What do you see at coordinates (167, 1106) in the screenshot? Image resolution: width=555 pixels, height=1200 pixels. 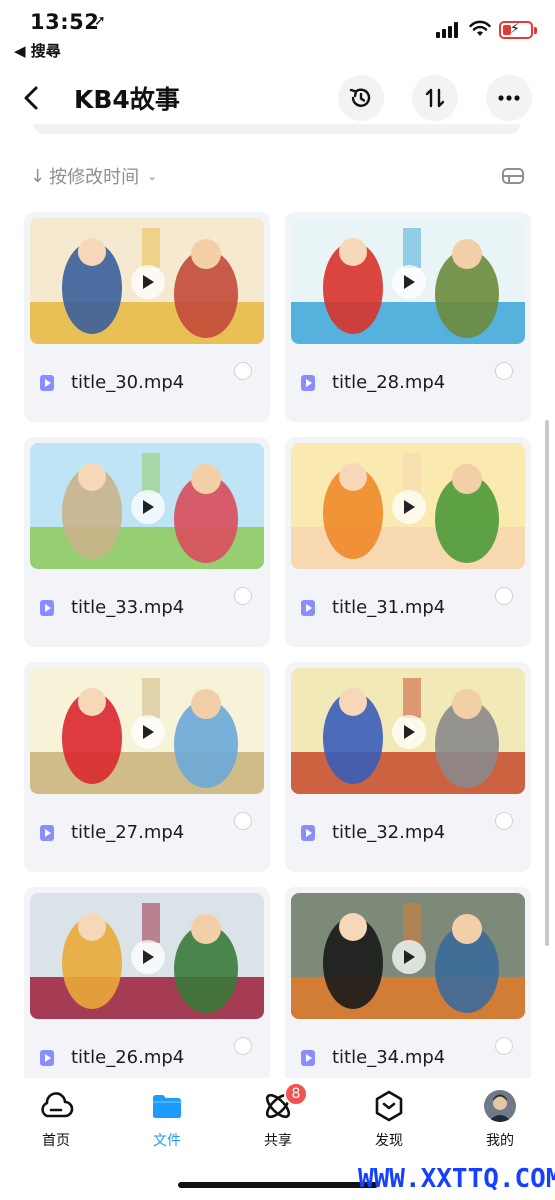 I see `folder-icon` at bounding box center [167, 1106].